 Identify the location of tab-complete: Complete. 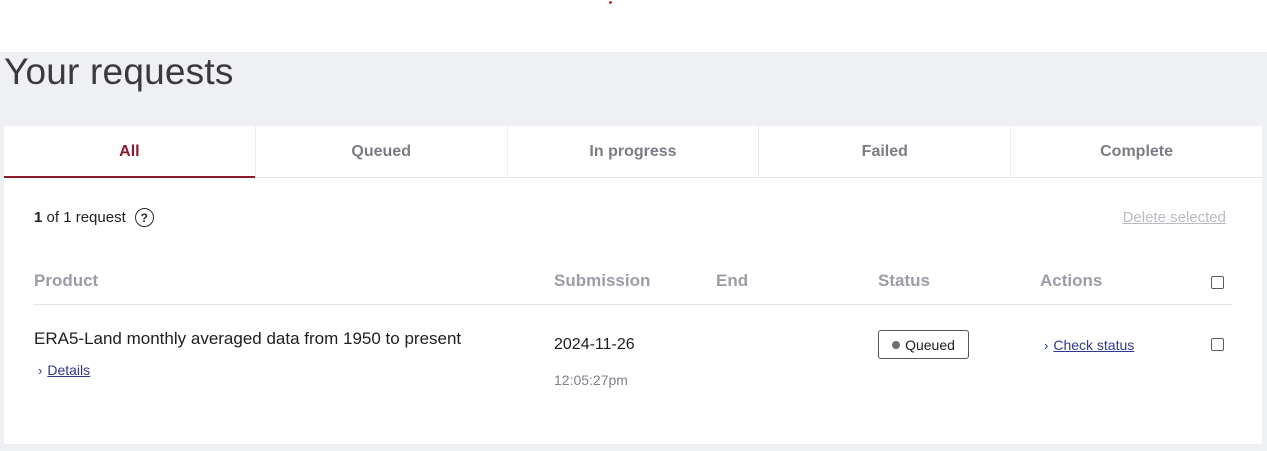
(1136, 151).